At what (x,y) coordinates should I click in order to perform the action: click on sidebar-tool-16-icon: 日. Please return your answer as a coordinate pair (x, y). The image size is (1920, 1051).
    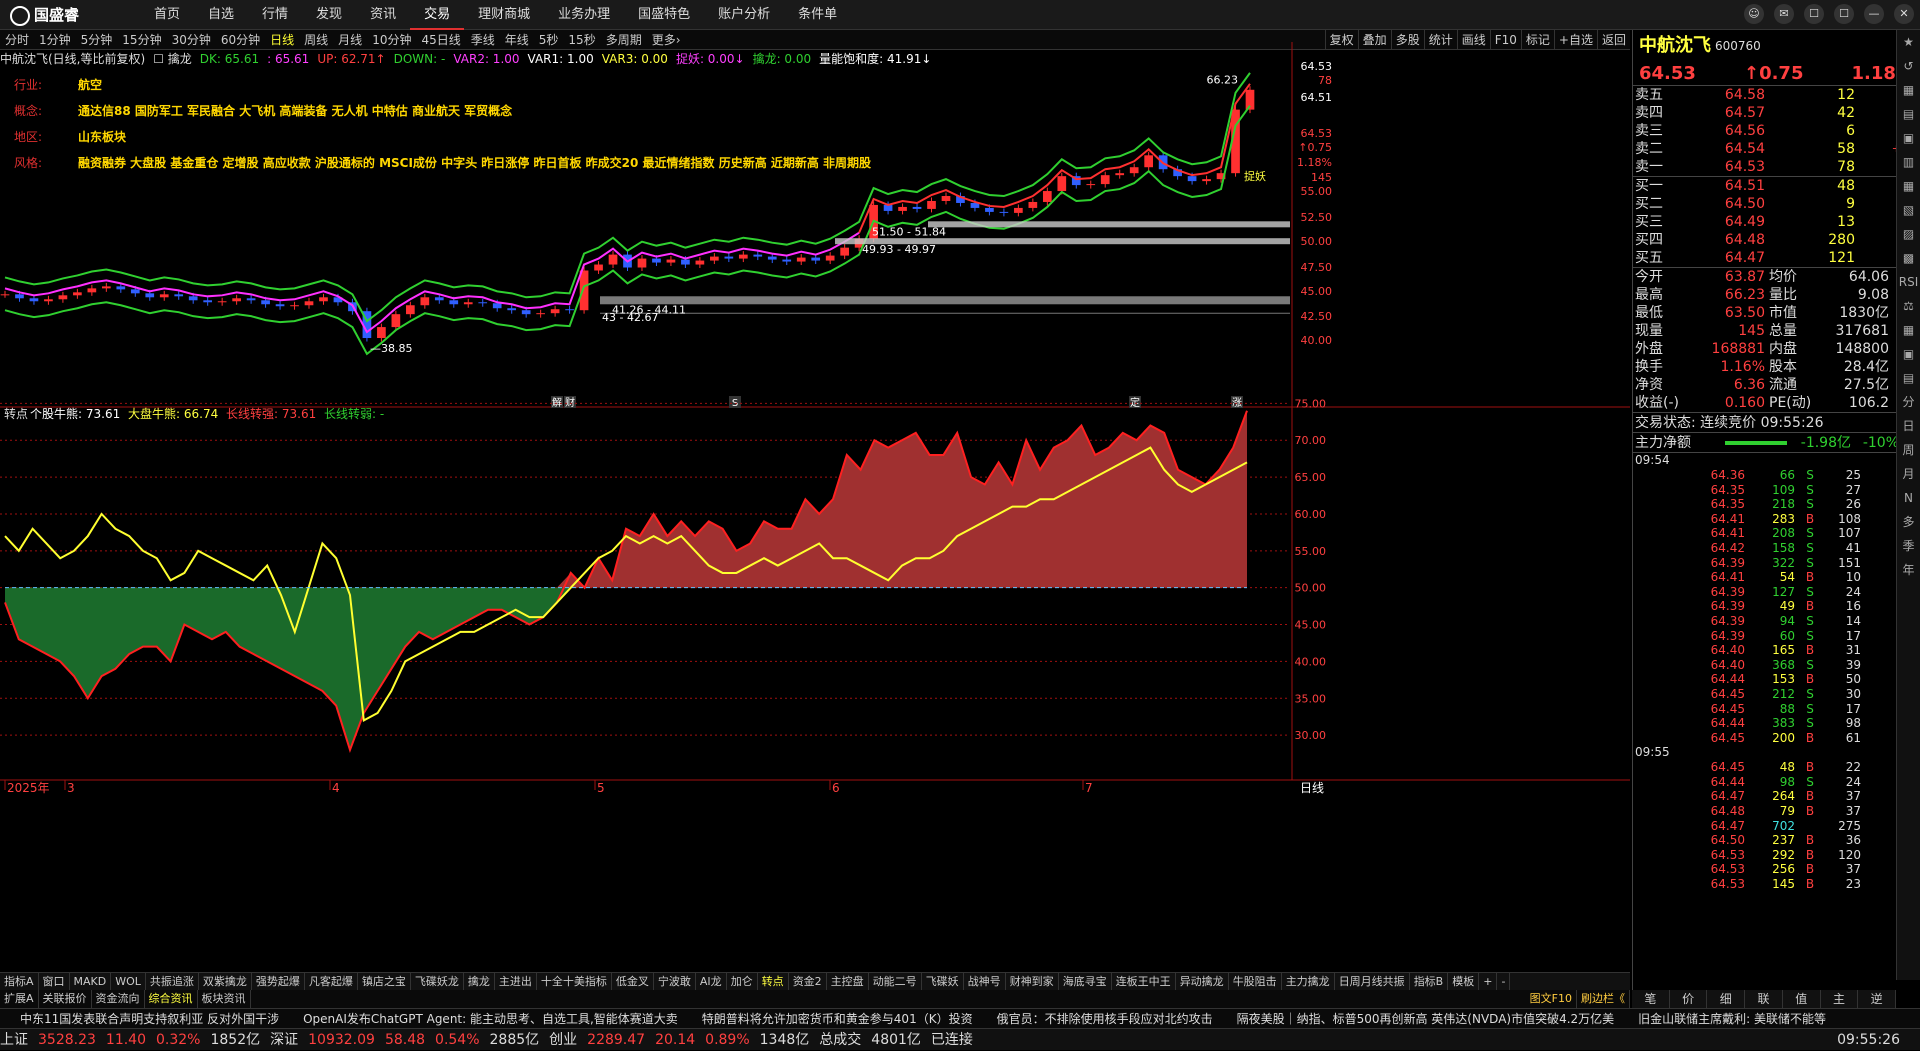
    Looking at the image, I should click on (1908, 426).